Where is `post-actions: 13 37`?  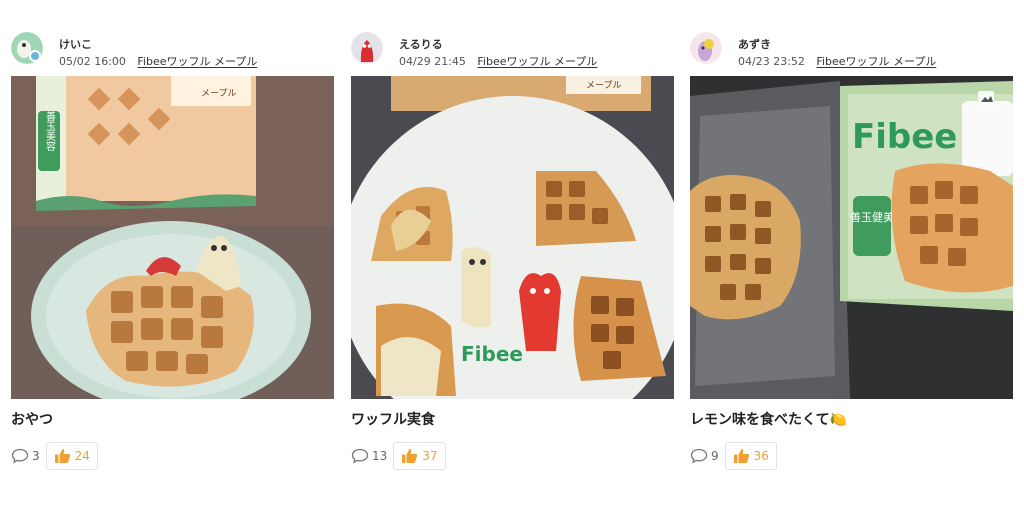 post-actions: 13 37 is located at coordinates (398, 456).